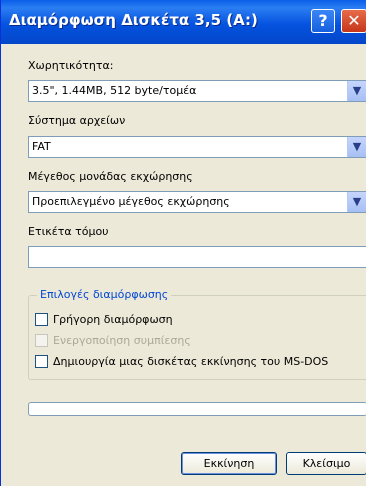 The image size is (366, 486). Describe the element at coordinates (71, 65) in the screenshot. I see `capacity-label: Χωρητικότητα:` at that location.